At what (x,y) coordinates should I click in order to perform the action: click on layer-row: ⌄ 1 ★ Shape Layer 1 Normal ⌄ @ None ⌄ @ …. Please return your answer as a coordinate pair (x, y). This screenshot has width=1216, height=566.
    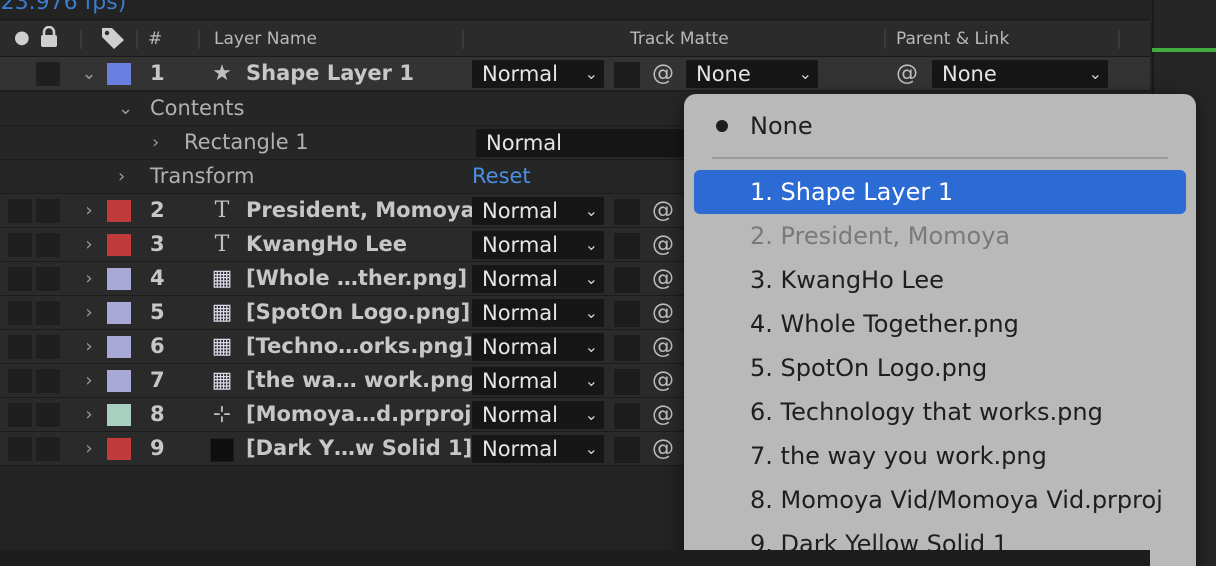
    Looking at the image, I should click on (575, 74).